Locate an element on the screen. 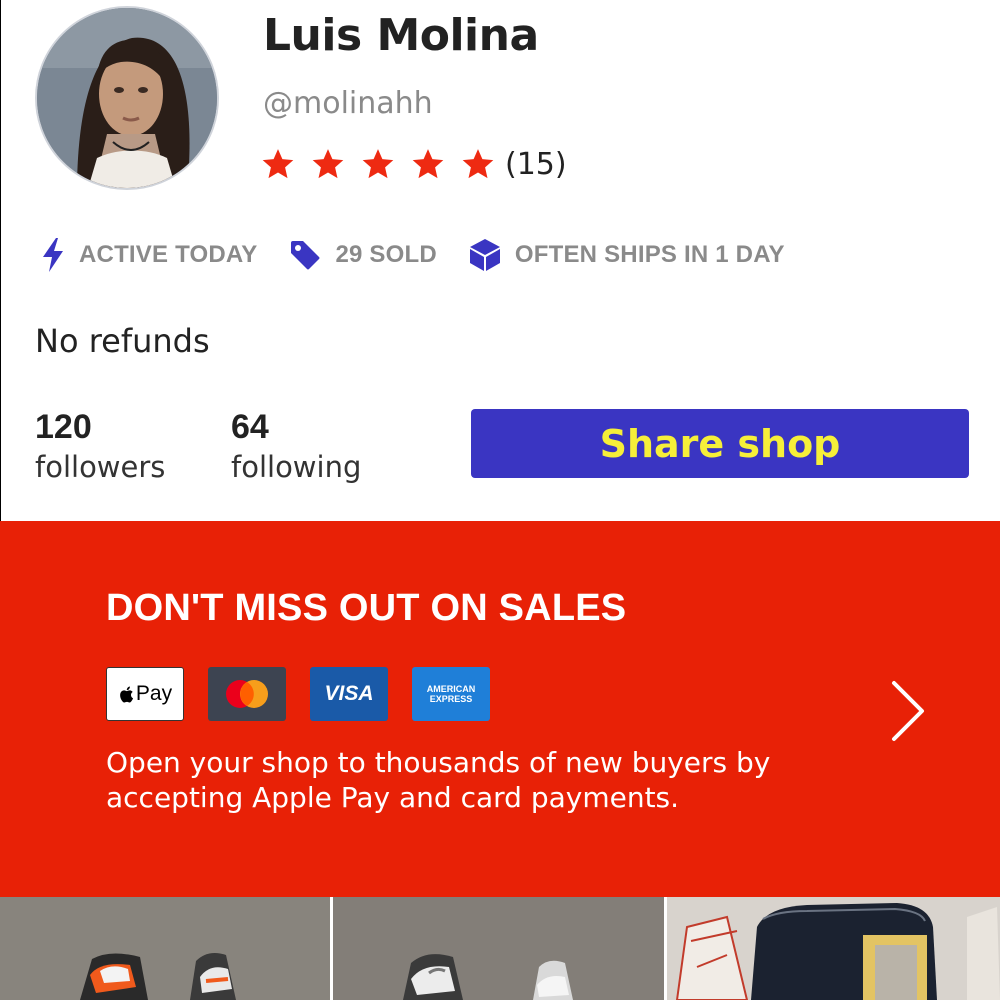 Image resolution: width=1000 pixels, height=1000 pixels. apple-pay-icon: Pay is located at coordinates (145, 694).